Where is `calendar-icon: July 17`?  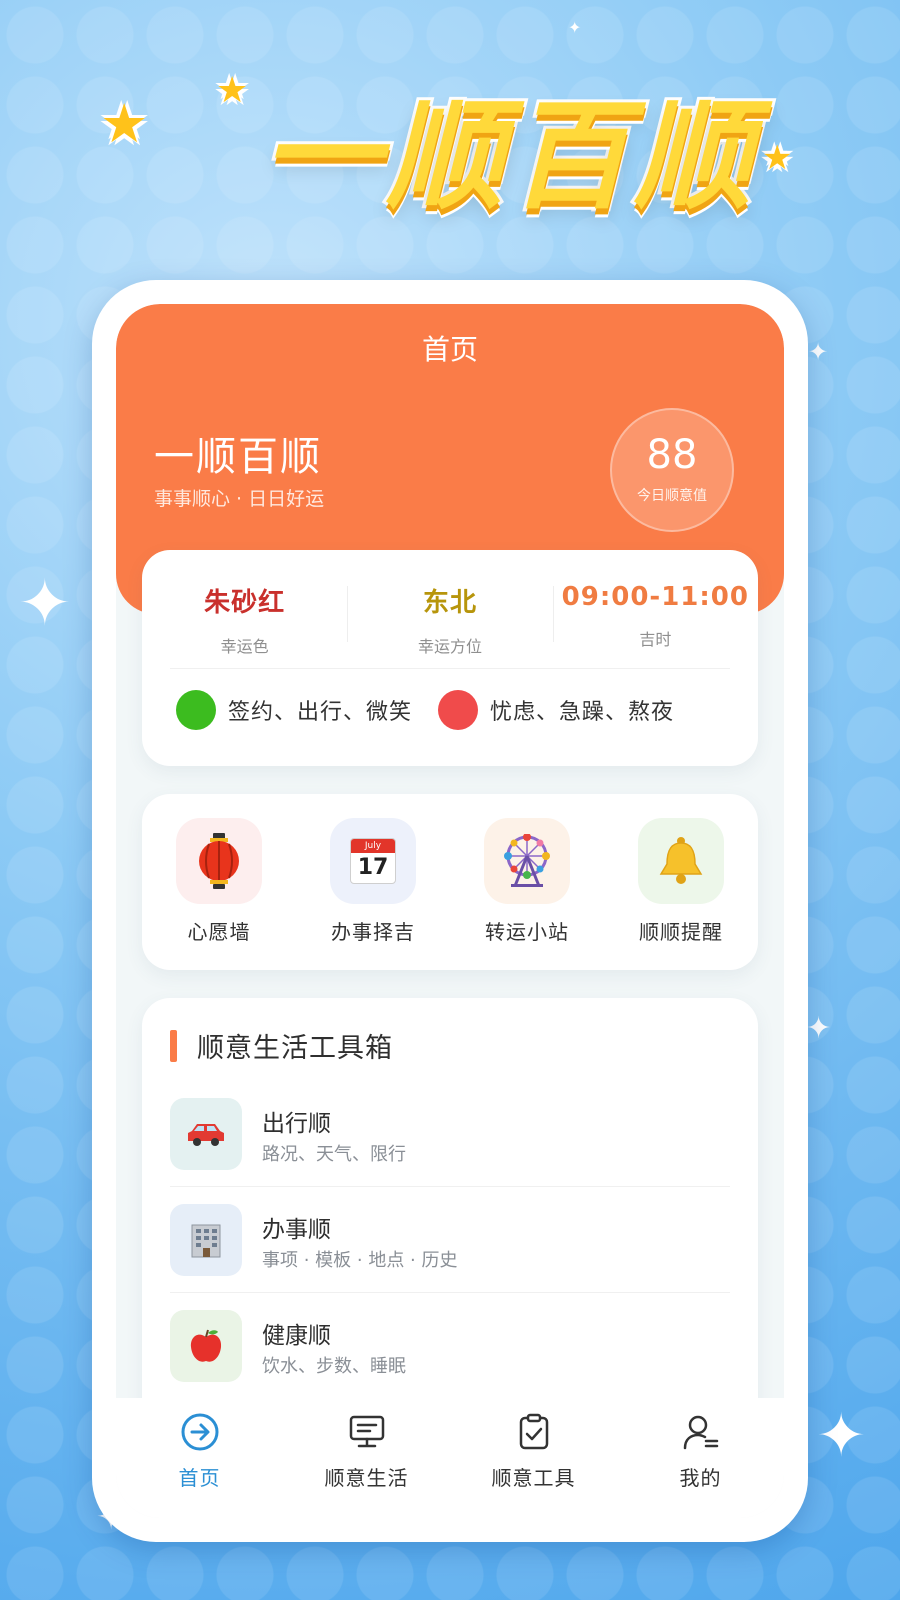 calendar-icon: July 17 is located at coordinates (373, 861).